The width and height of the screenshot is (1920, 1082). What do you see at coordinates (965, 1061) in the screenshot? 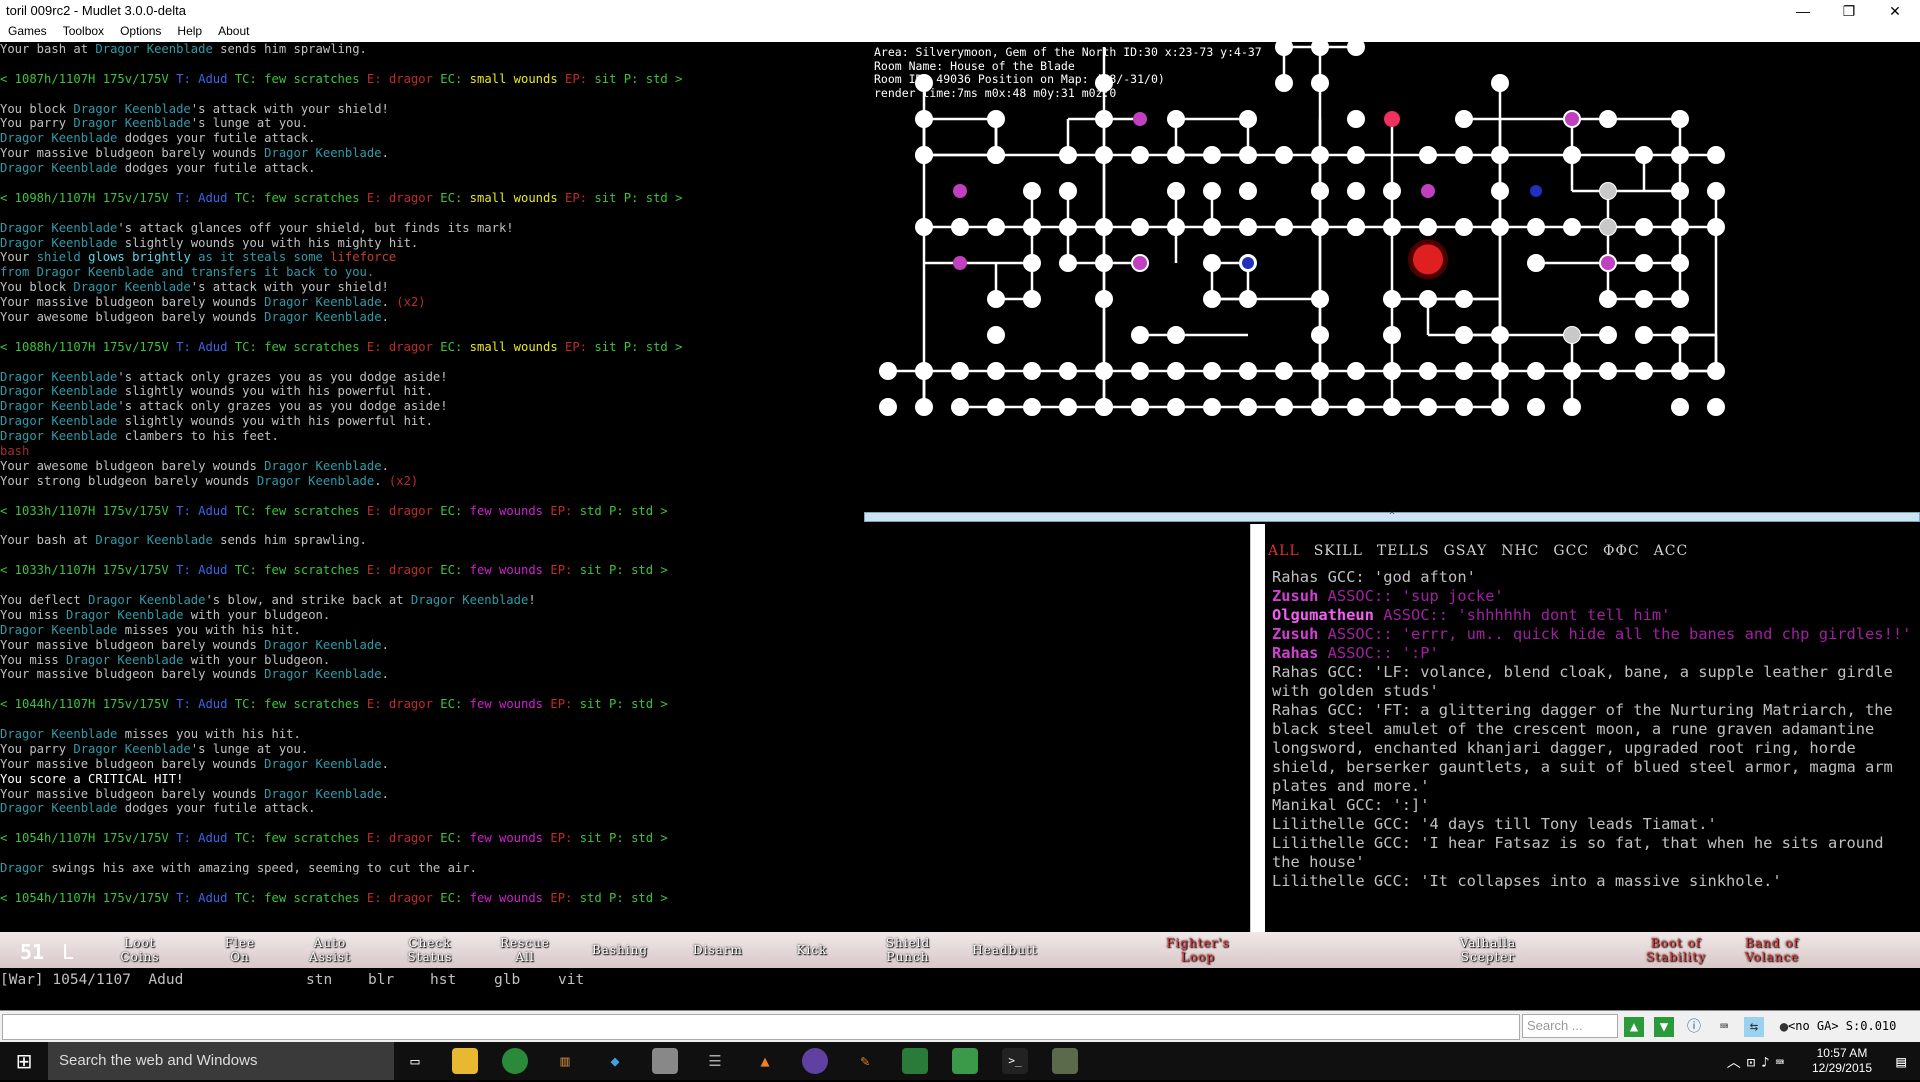
I see `green-app-icon` at bounding box center [965, 1061].